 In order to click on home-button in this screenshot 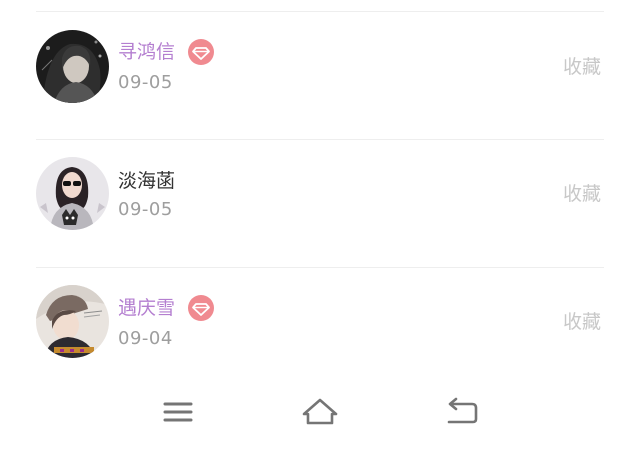, I will do `click(320, 412)`.